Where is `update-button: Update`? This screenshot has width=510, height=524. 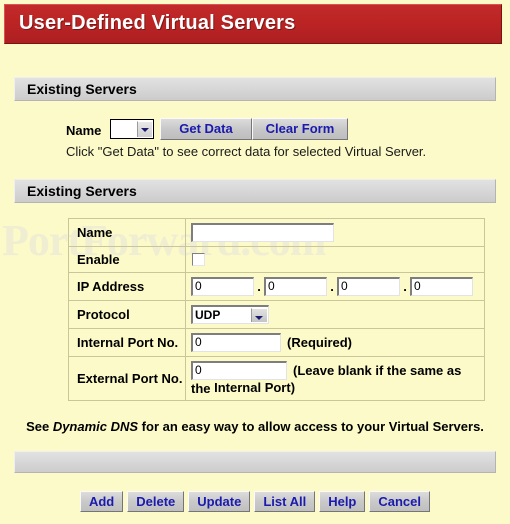
update-button: Update is located at coordinates (219, 501).